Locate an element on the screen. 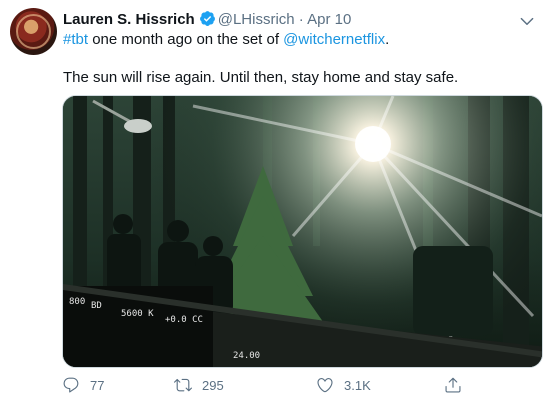  reply-count: 77 is located at coordinates (97, 385).